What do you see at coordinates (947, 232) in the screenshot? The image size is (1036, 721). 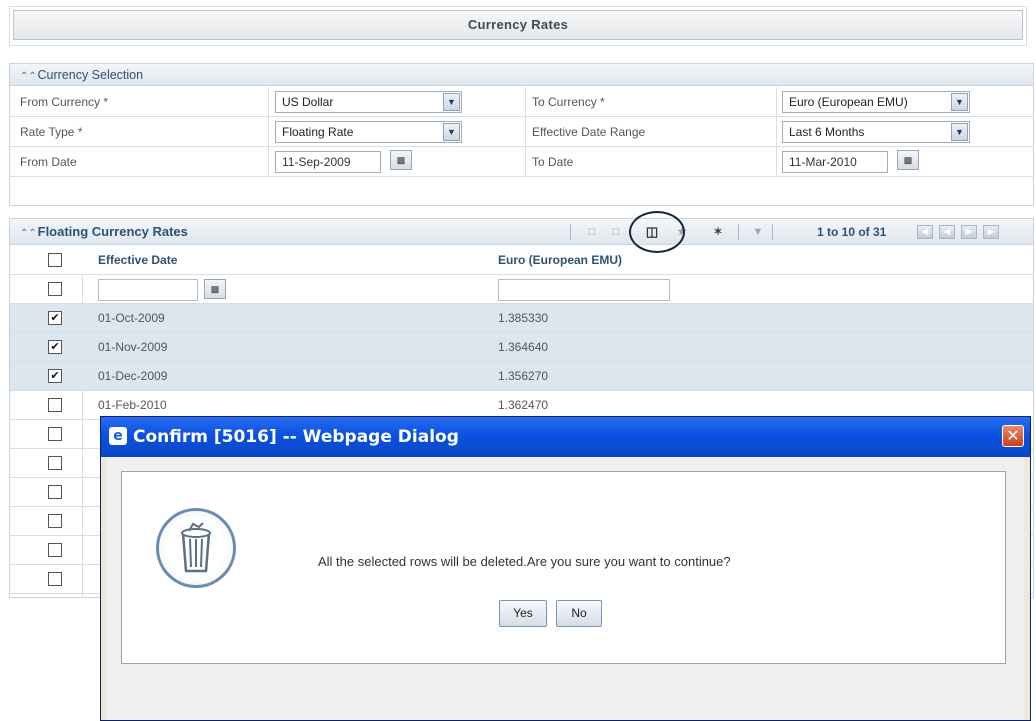 I see `prev-page-icon: ◀` at bounding box center [947, 232].